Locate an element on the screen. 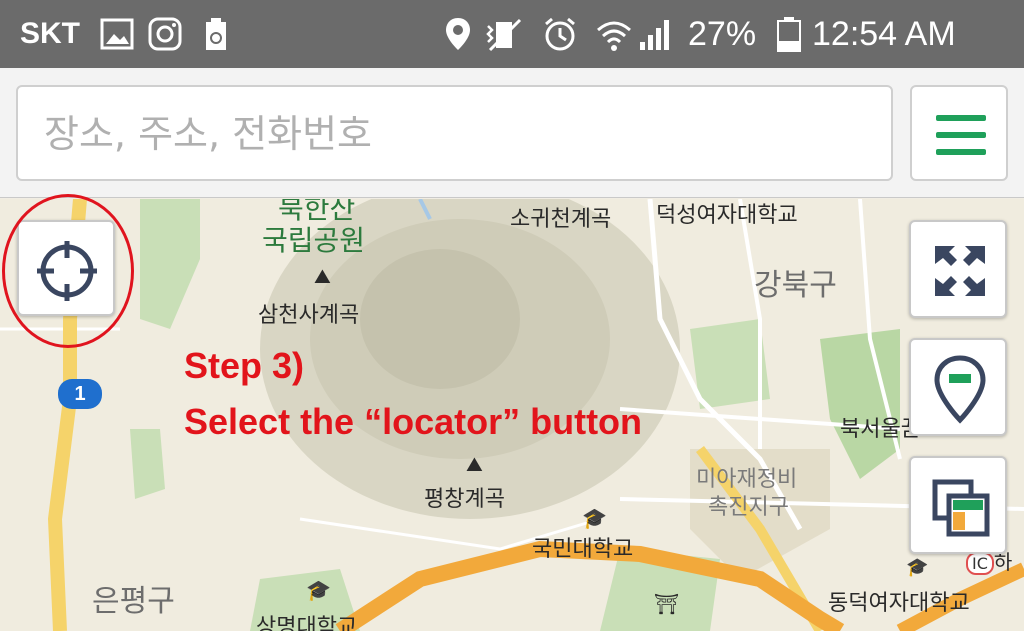 This screenshot has width=1024, height=631. recycle-icon is located at coordinates (216, 34).